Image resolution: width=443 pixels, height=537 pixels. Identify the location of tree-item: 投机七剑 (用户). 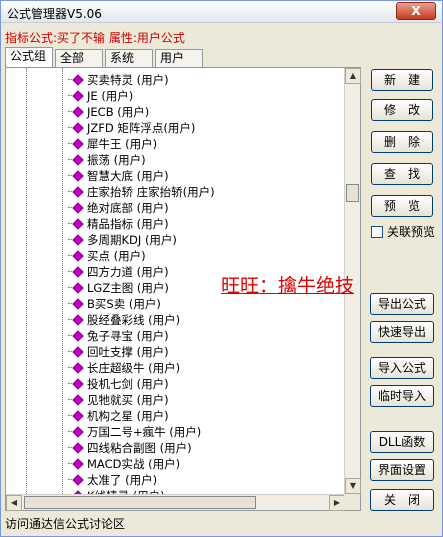
(118, 384).